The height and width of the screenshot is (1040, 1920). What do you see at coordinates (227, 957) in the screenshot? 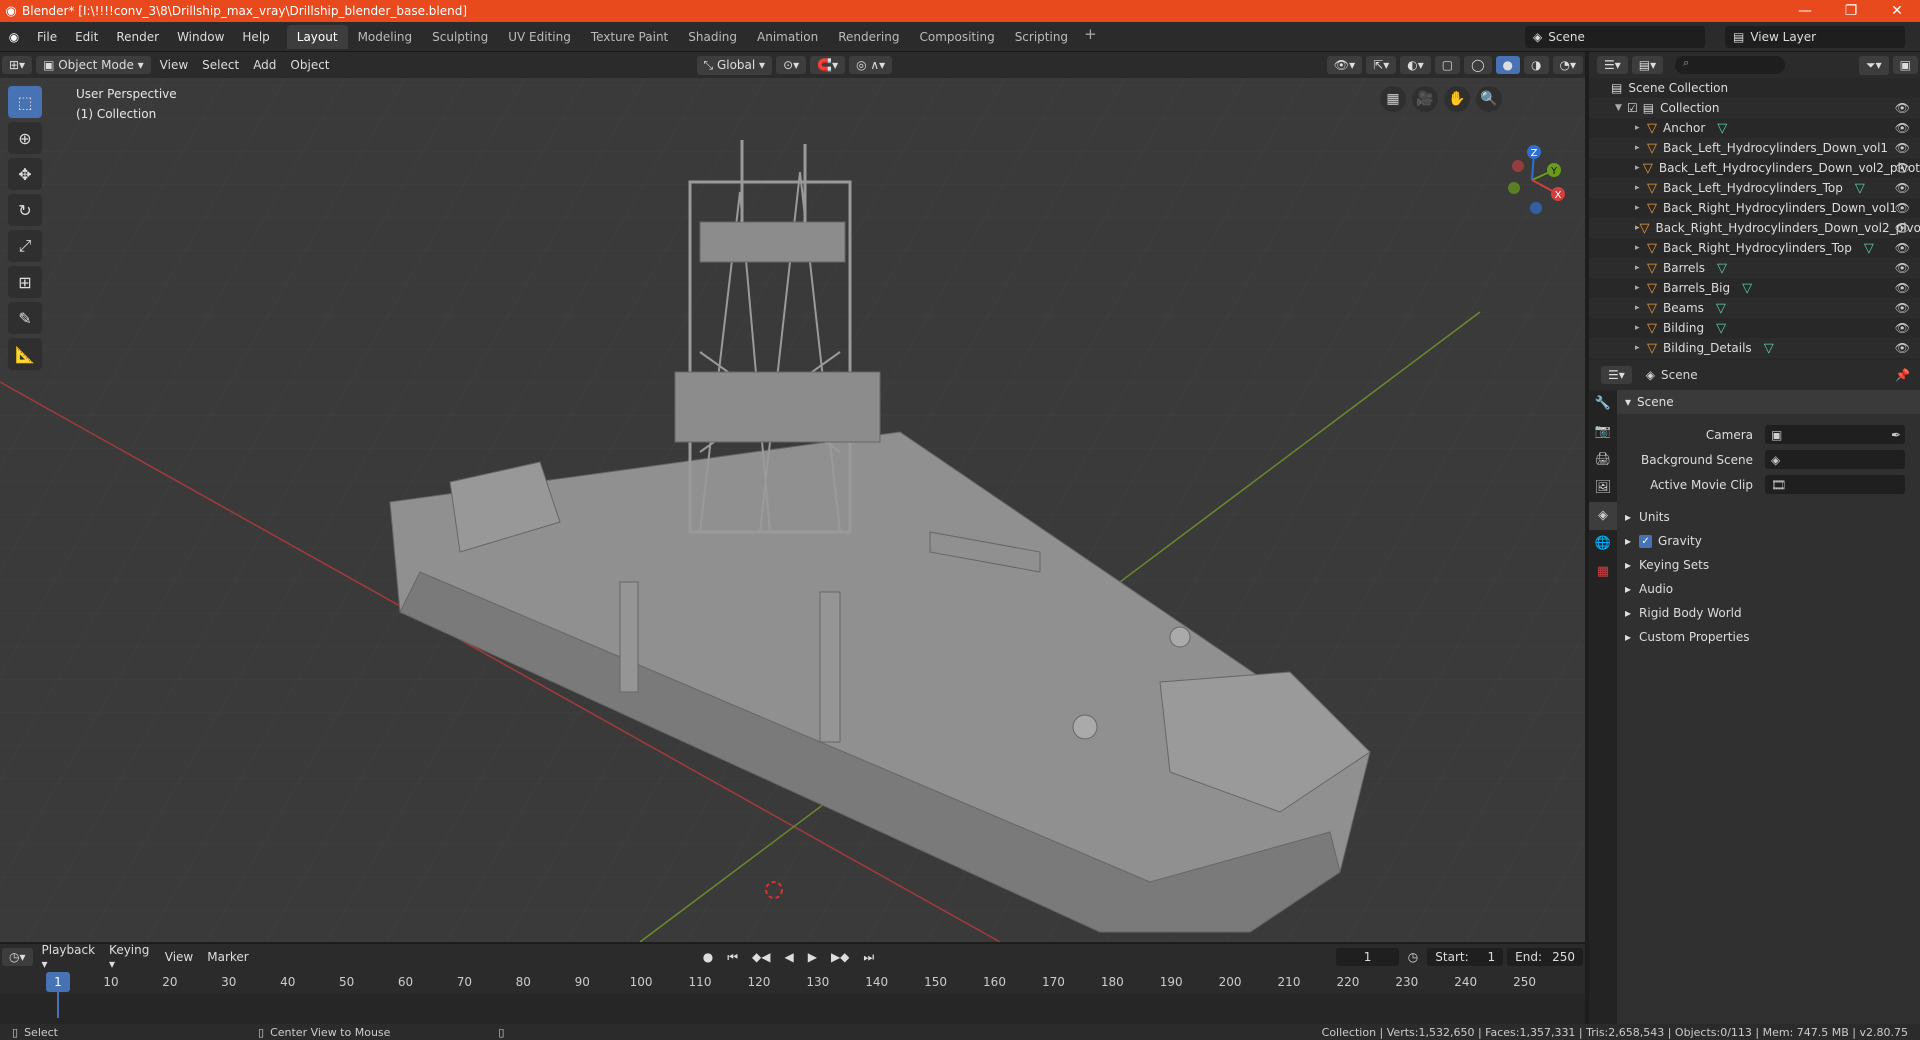
I see `menu-marker: Marker` at bounding box center [227, 957].